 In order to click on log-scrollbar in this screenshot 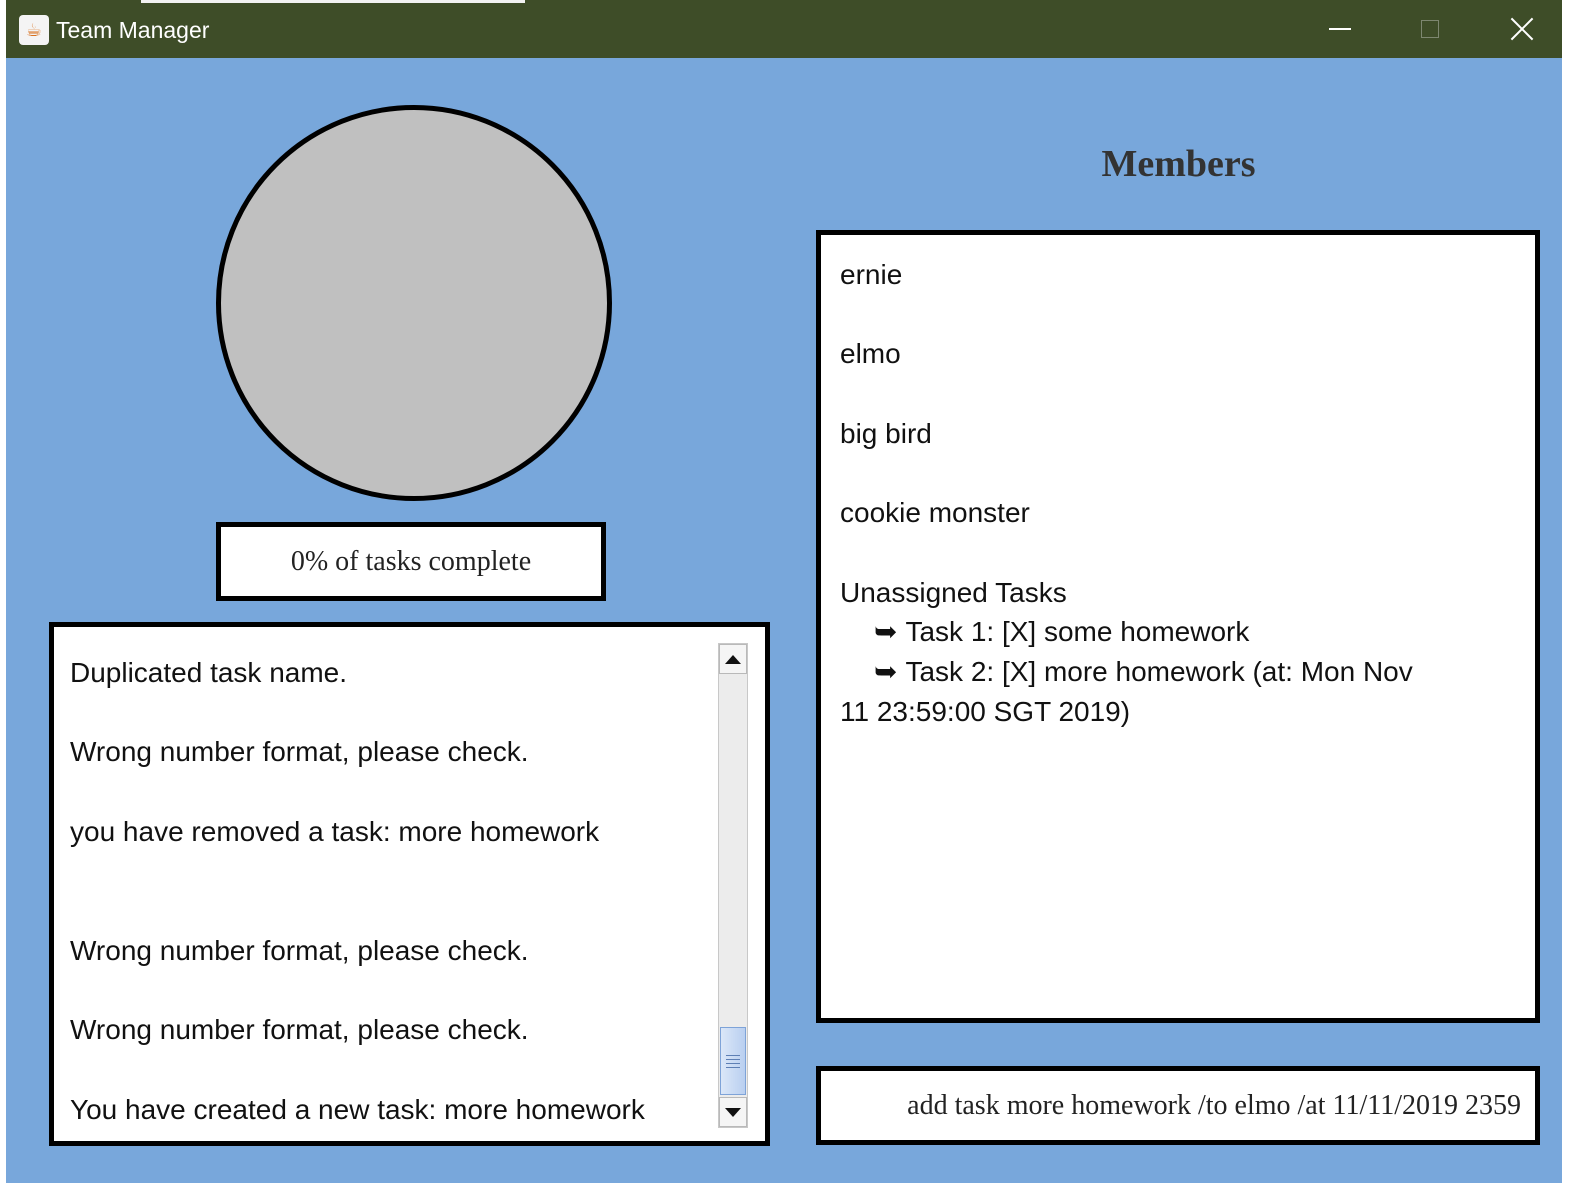, I will do `click(733, 885)`.